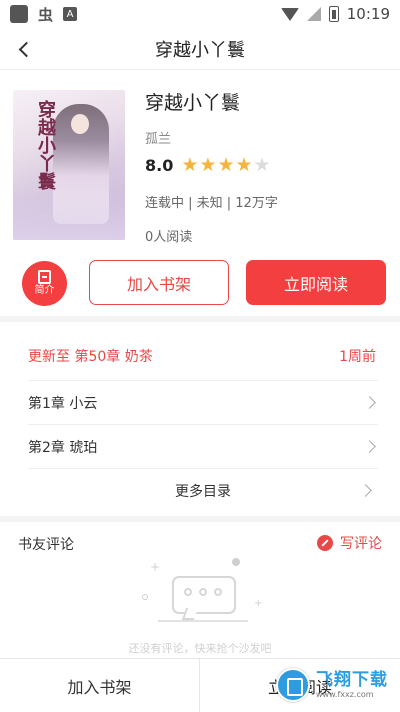 Image resolution: width=400 pixels, height=712 pixels. I want to click on battery-icon, so click(333, 14).